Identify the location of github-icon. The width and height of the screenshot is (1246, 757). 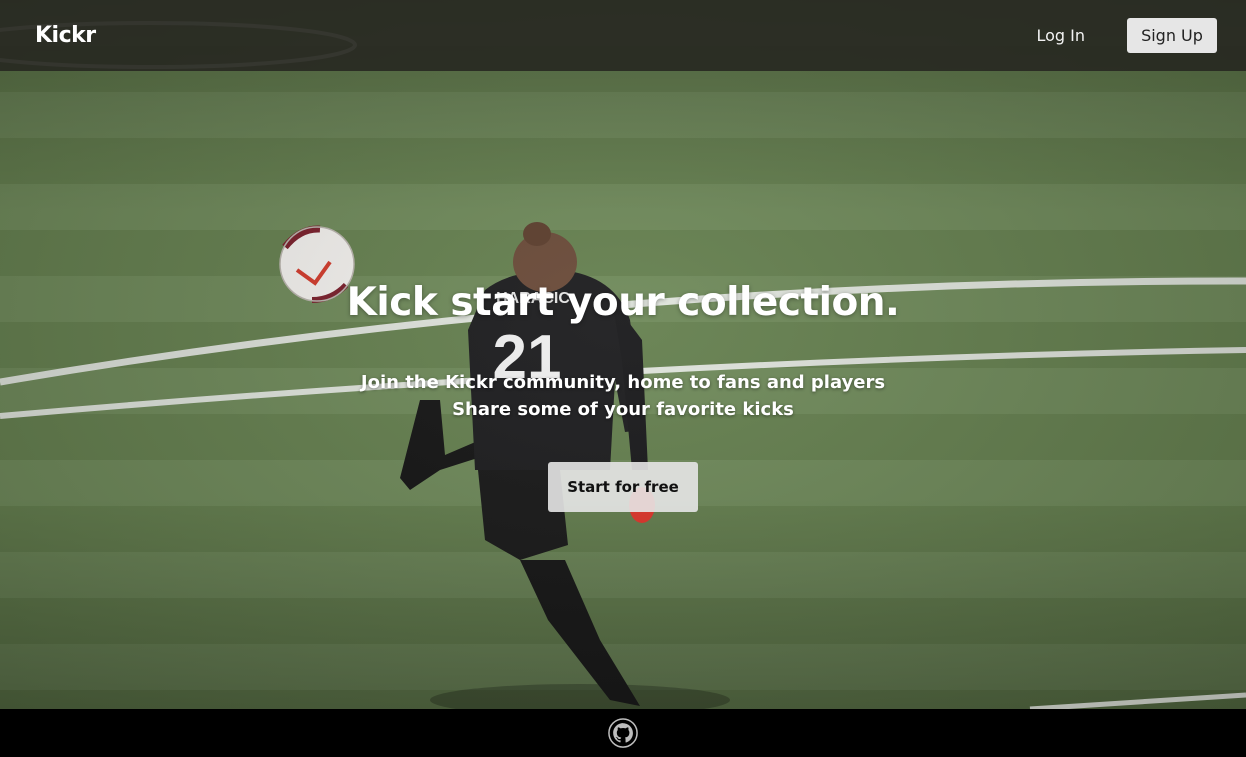
(623, 733).